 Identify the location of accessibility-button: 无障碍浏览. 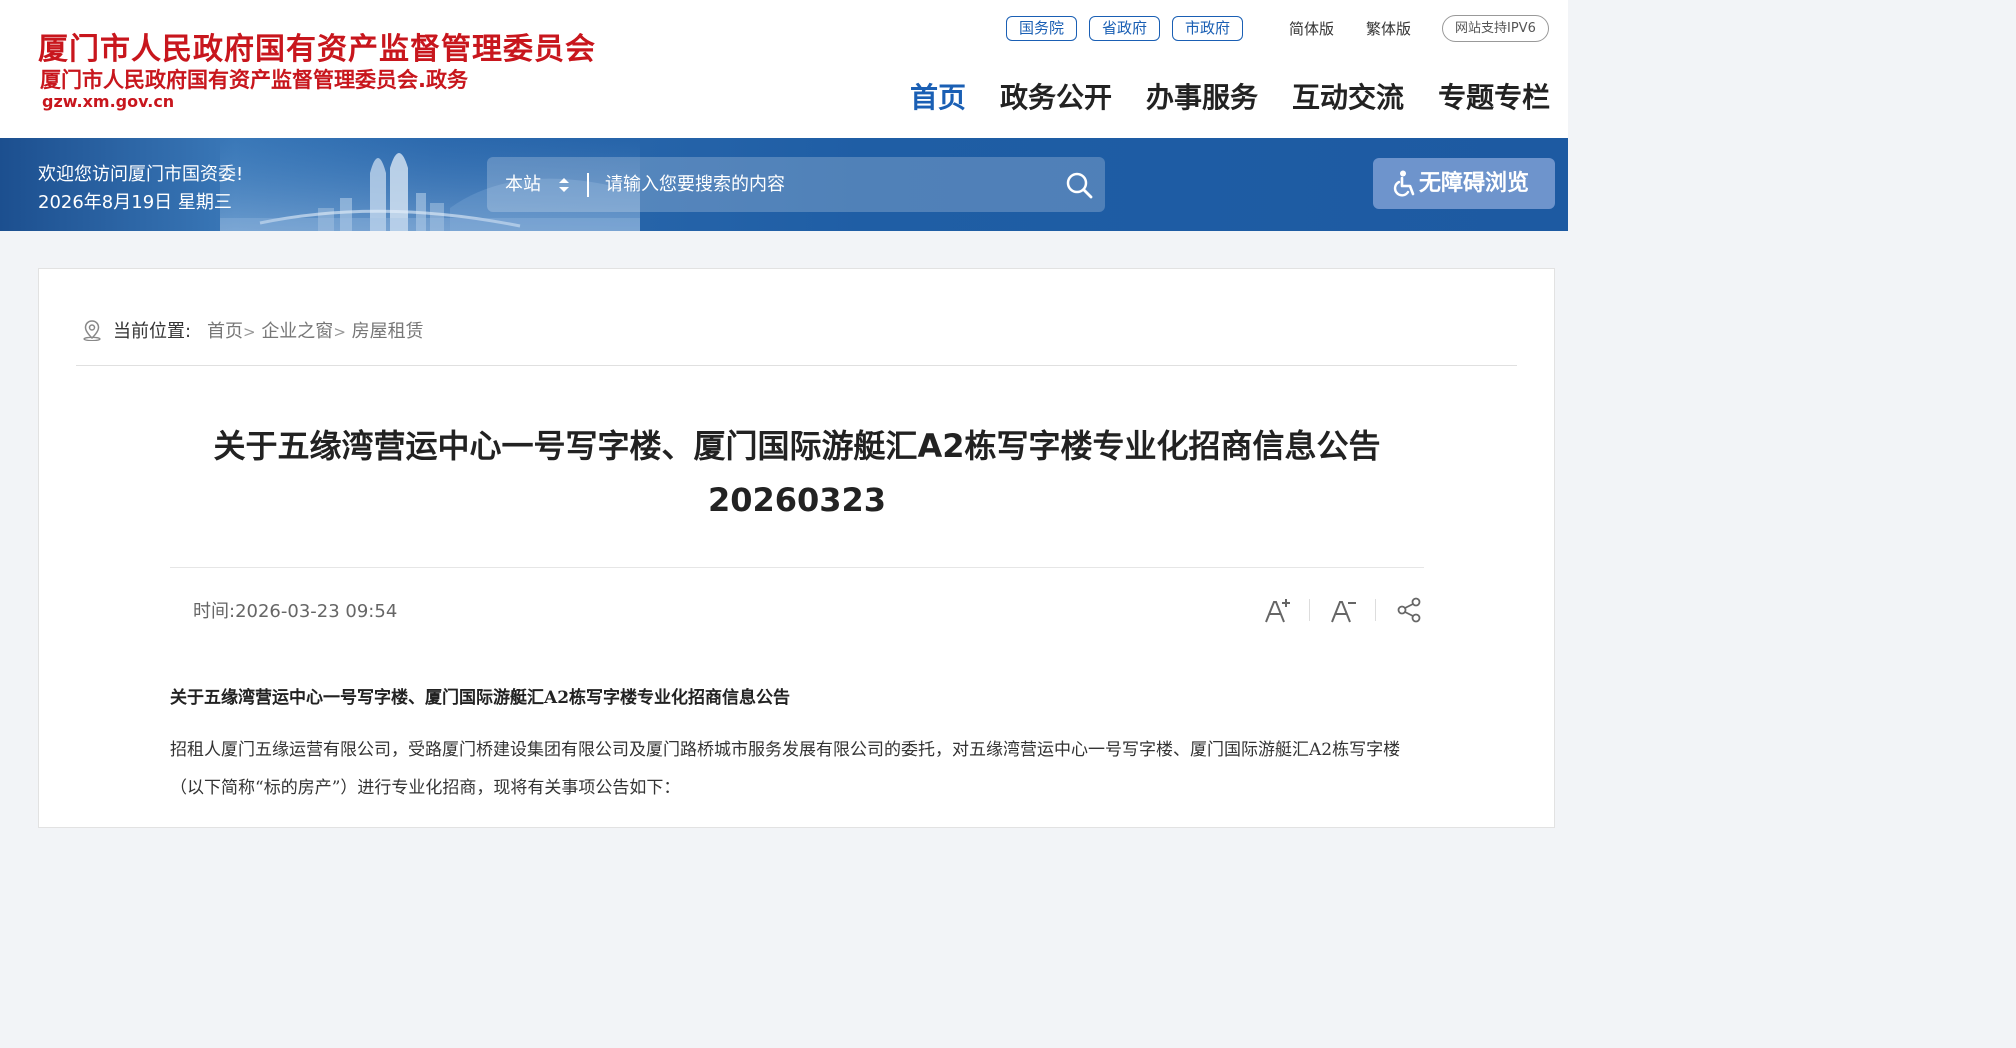
(1464, 183).